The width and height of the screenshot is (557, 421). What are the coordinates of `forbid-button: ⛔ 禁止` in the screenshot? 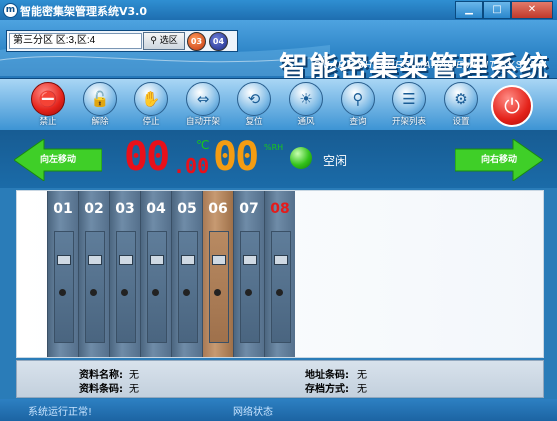 It's located at (48, 104).